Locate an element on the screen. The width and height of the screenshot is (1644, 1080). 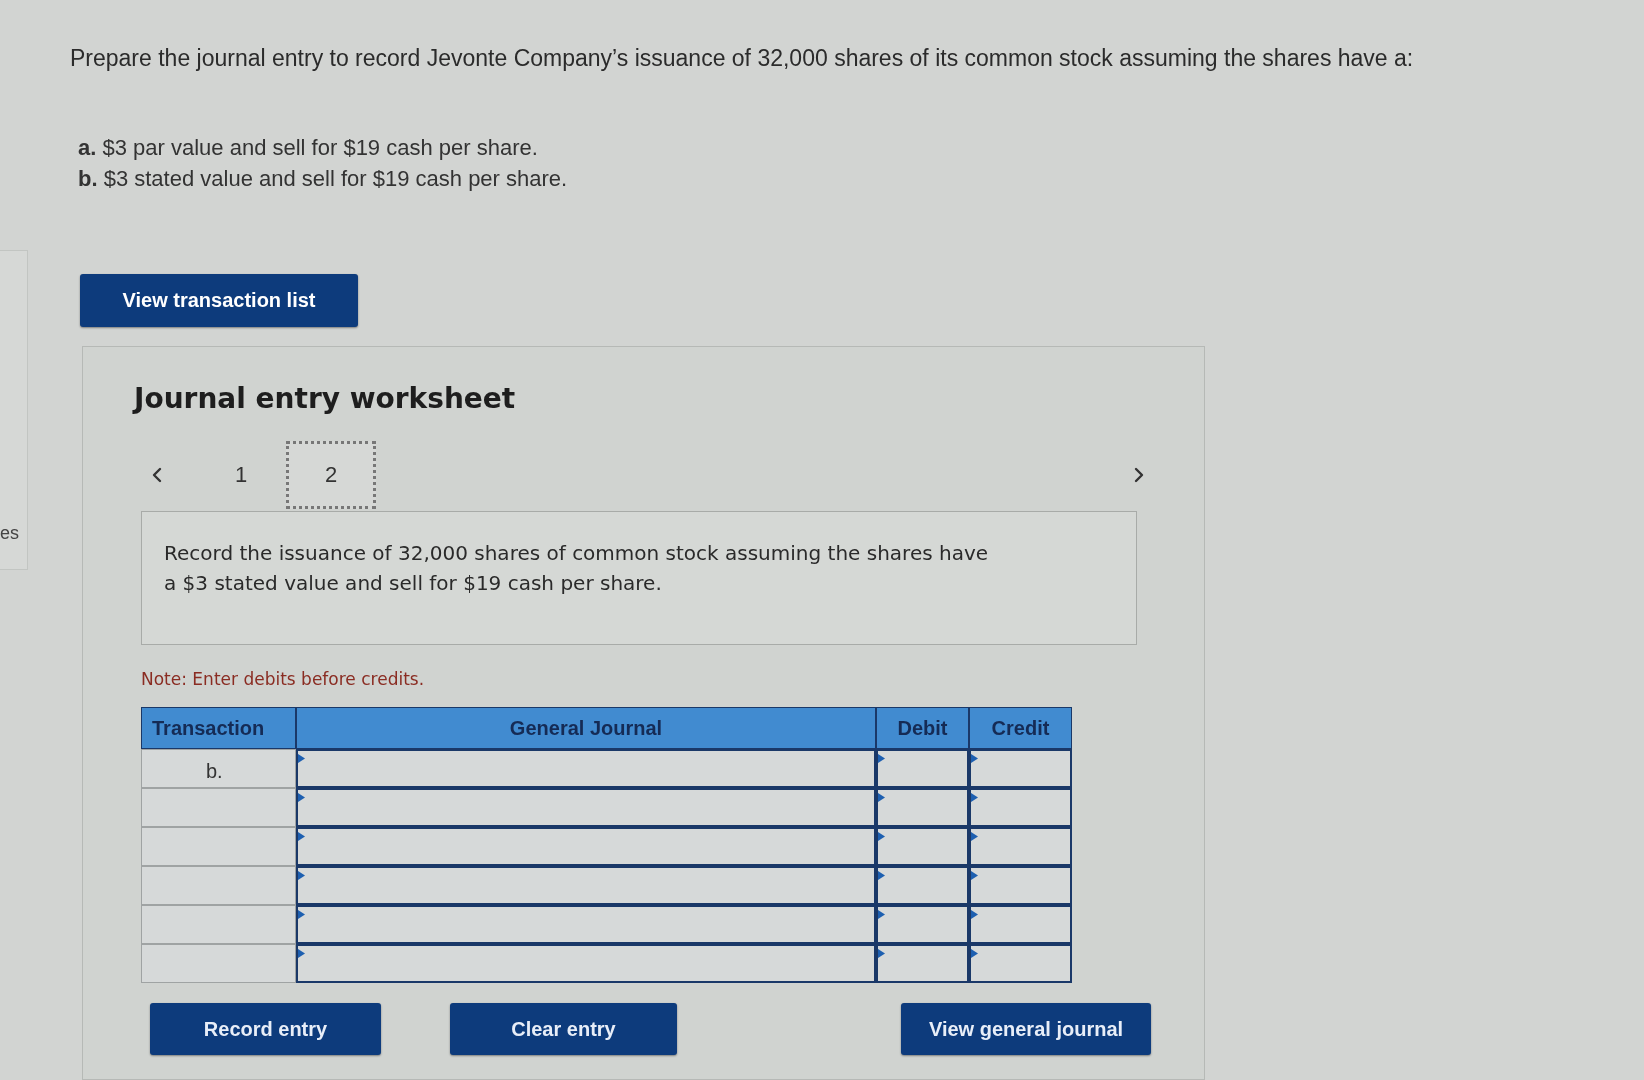
table-cell: b. is located at coordinates (218, 768).